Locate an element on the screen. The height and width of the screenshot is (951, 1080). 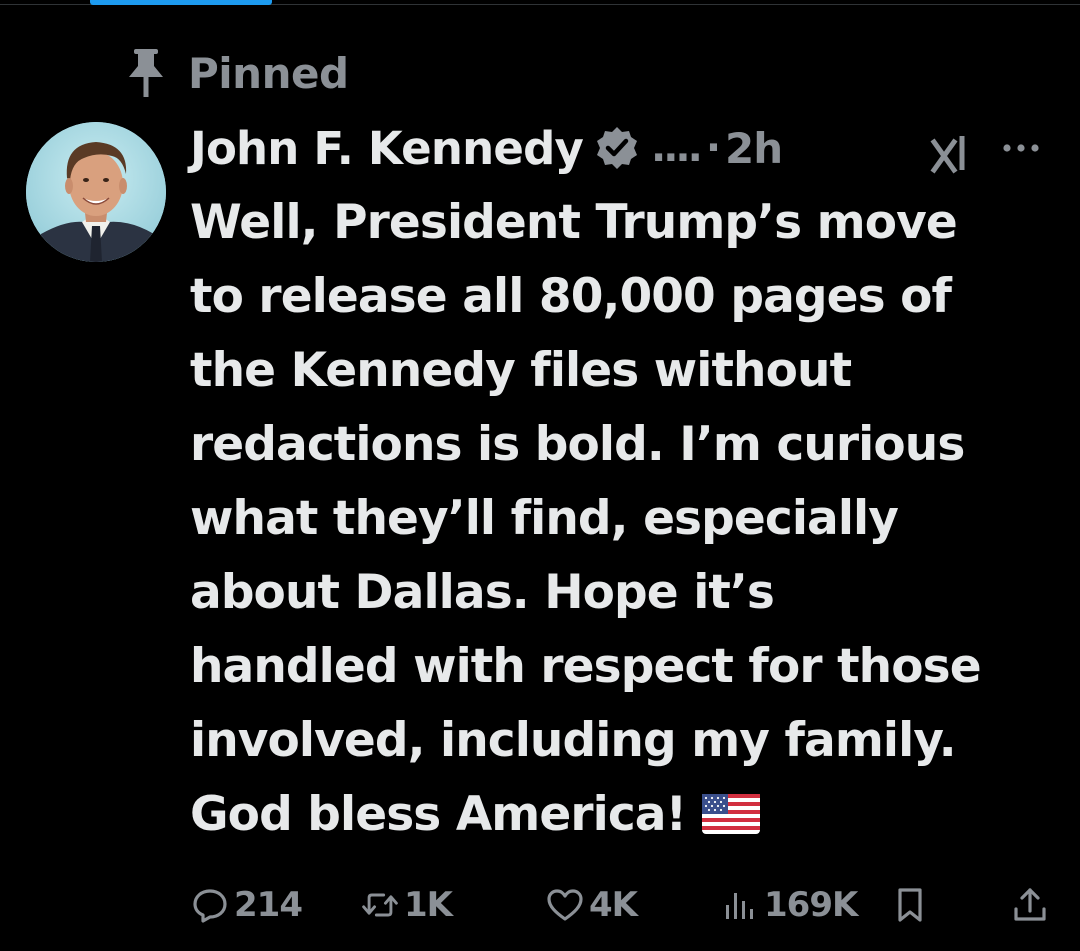
post-action-bar: 214 1K 4K 169K is located at coordinates (620, 905).